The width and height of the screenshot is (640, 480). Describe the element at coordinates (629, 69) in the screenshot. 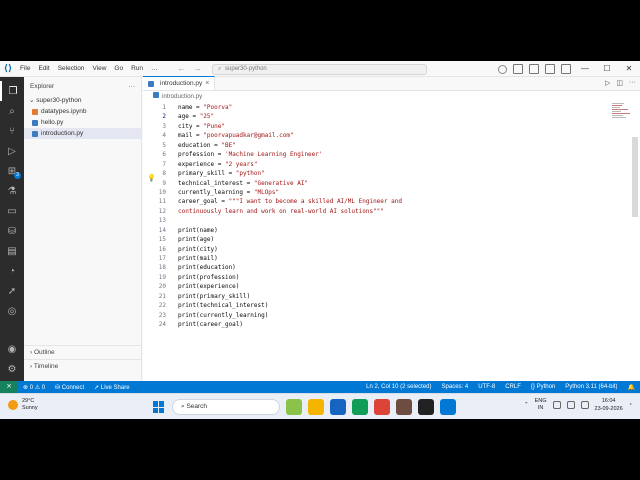

I see `close-window-button: ✕` at that location.